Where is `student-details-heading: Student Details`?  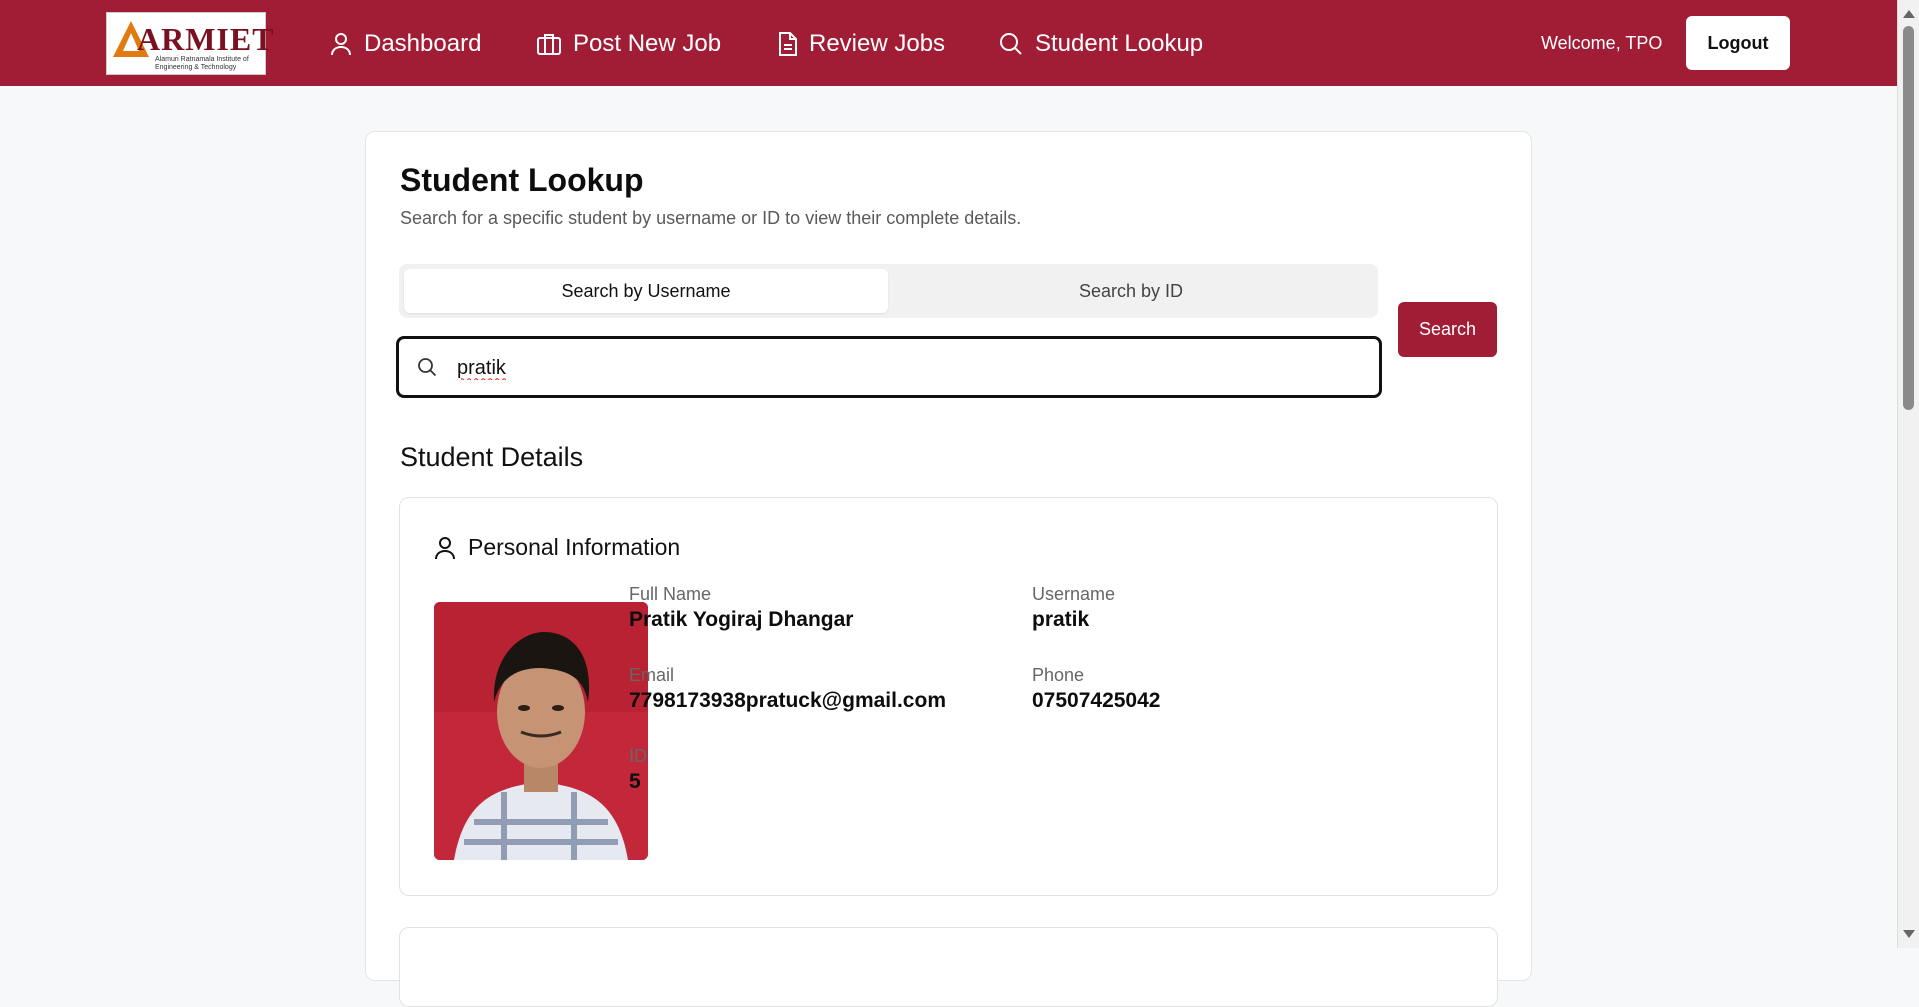 student-details-heading: Student Details is located at coordinates (492, 457).